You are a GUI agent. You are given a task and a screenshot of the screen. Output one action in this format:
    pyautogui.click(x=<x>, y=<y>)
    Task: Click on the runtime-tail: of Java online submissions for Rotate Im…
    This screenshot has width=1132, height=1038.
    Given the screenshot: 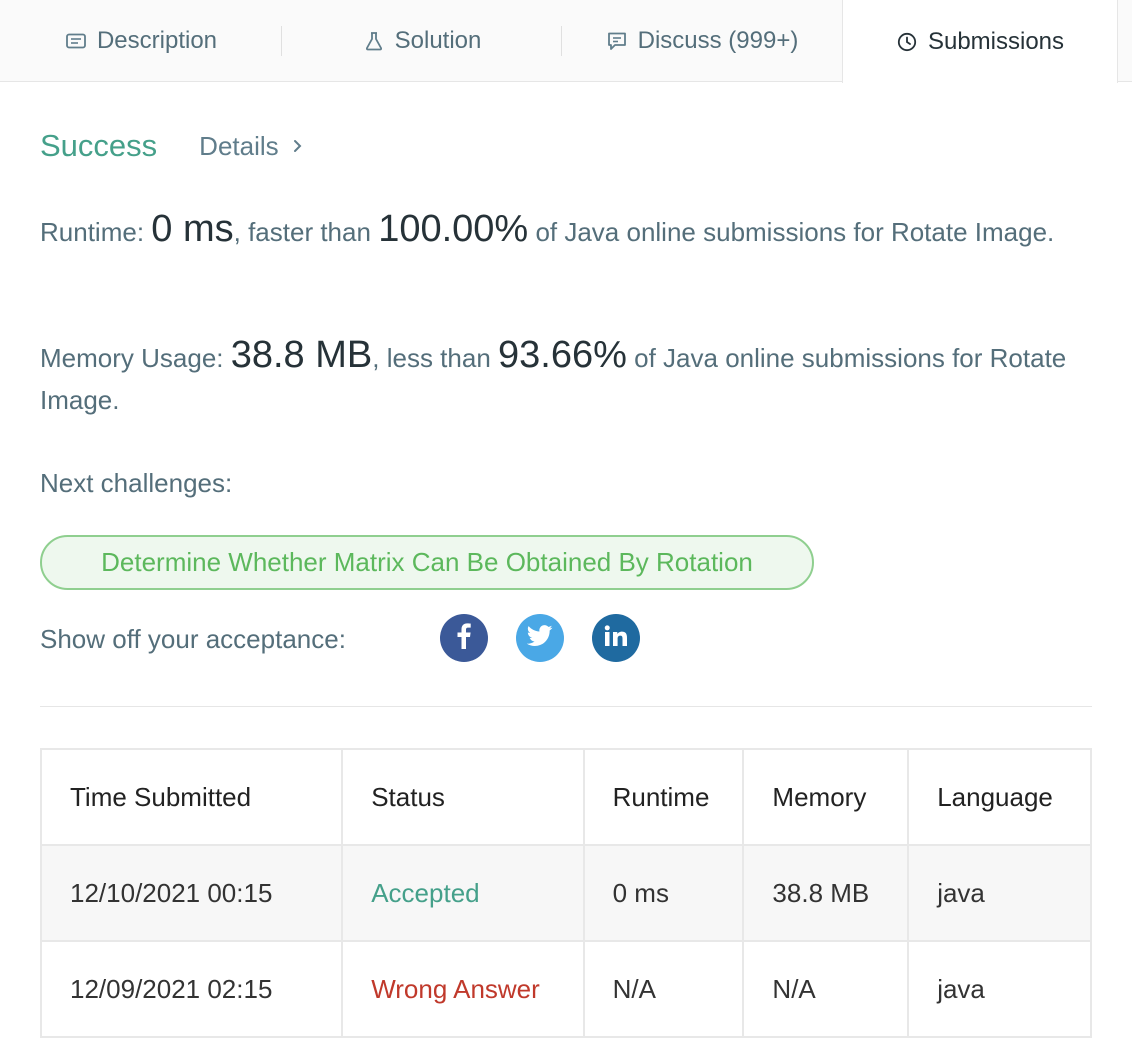 What is the action you would take?
    pyautogui.click(x=795, y=232)
    